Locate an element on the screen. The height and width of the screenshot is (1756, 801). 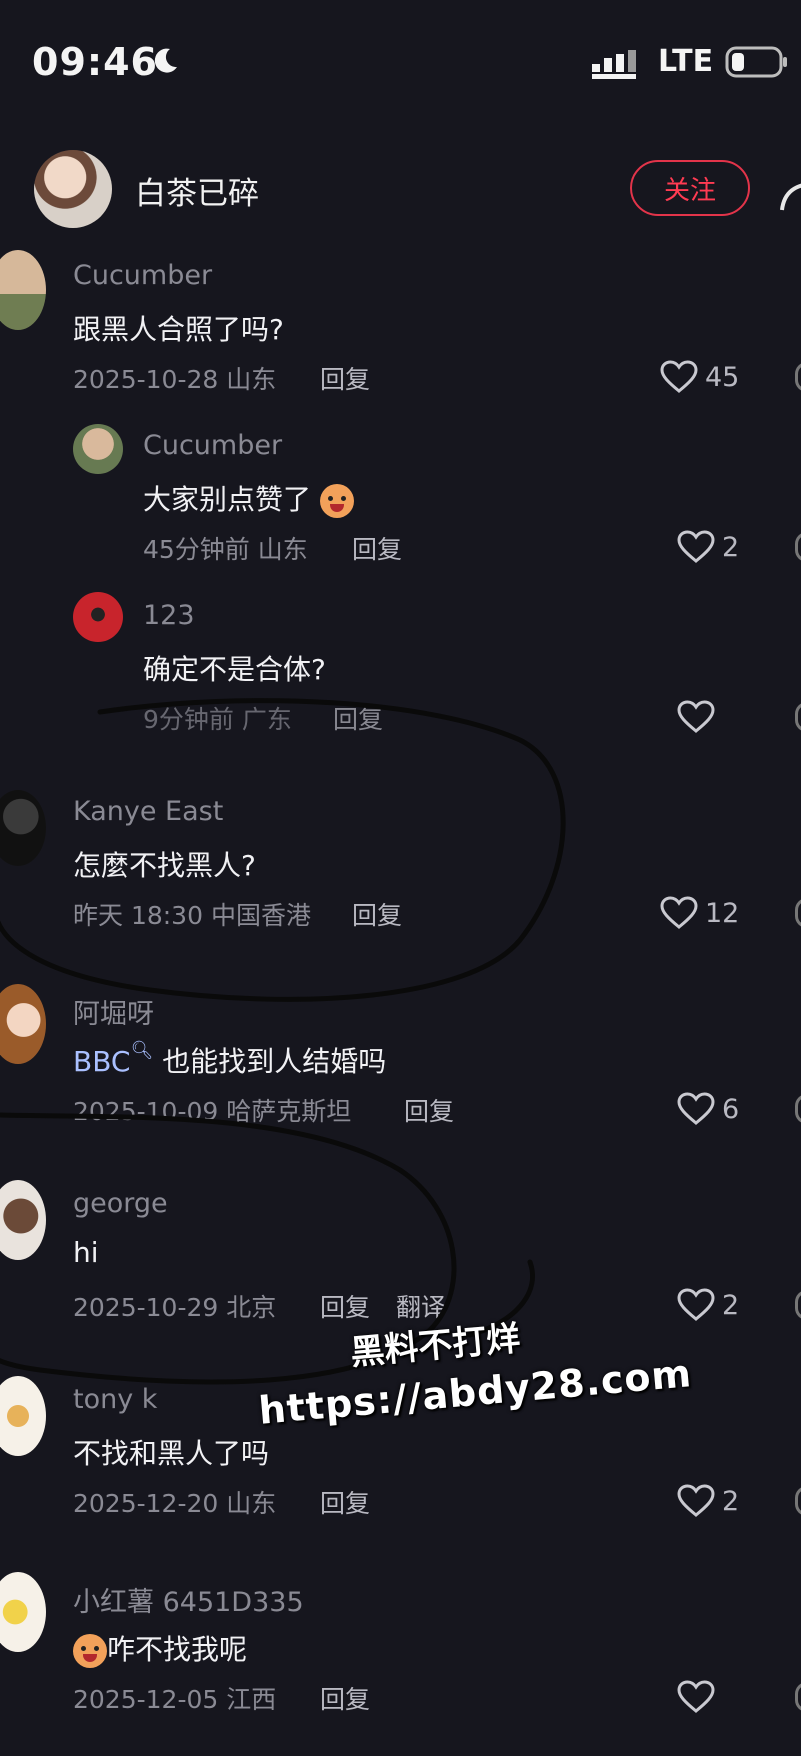
comment-text: 咋不找我呢 is located at coordinates (160, 1648).